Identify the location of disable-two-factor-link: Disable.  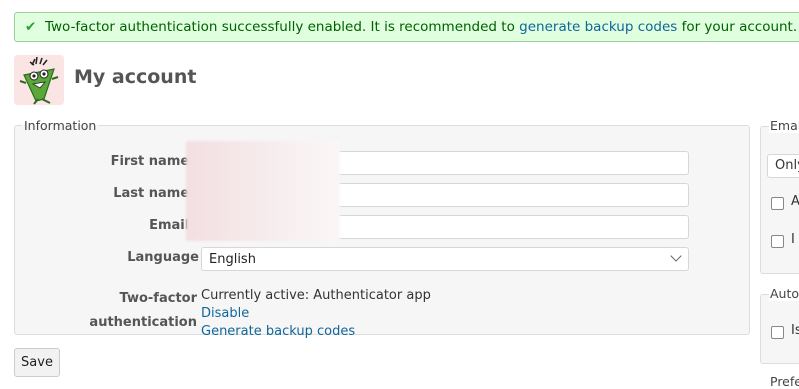
(225, 313).